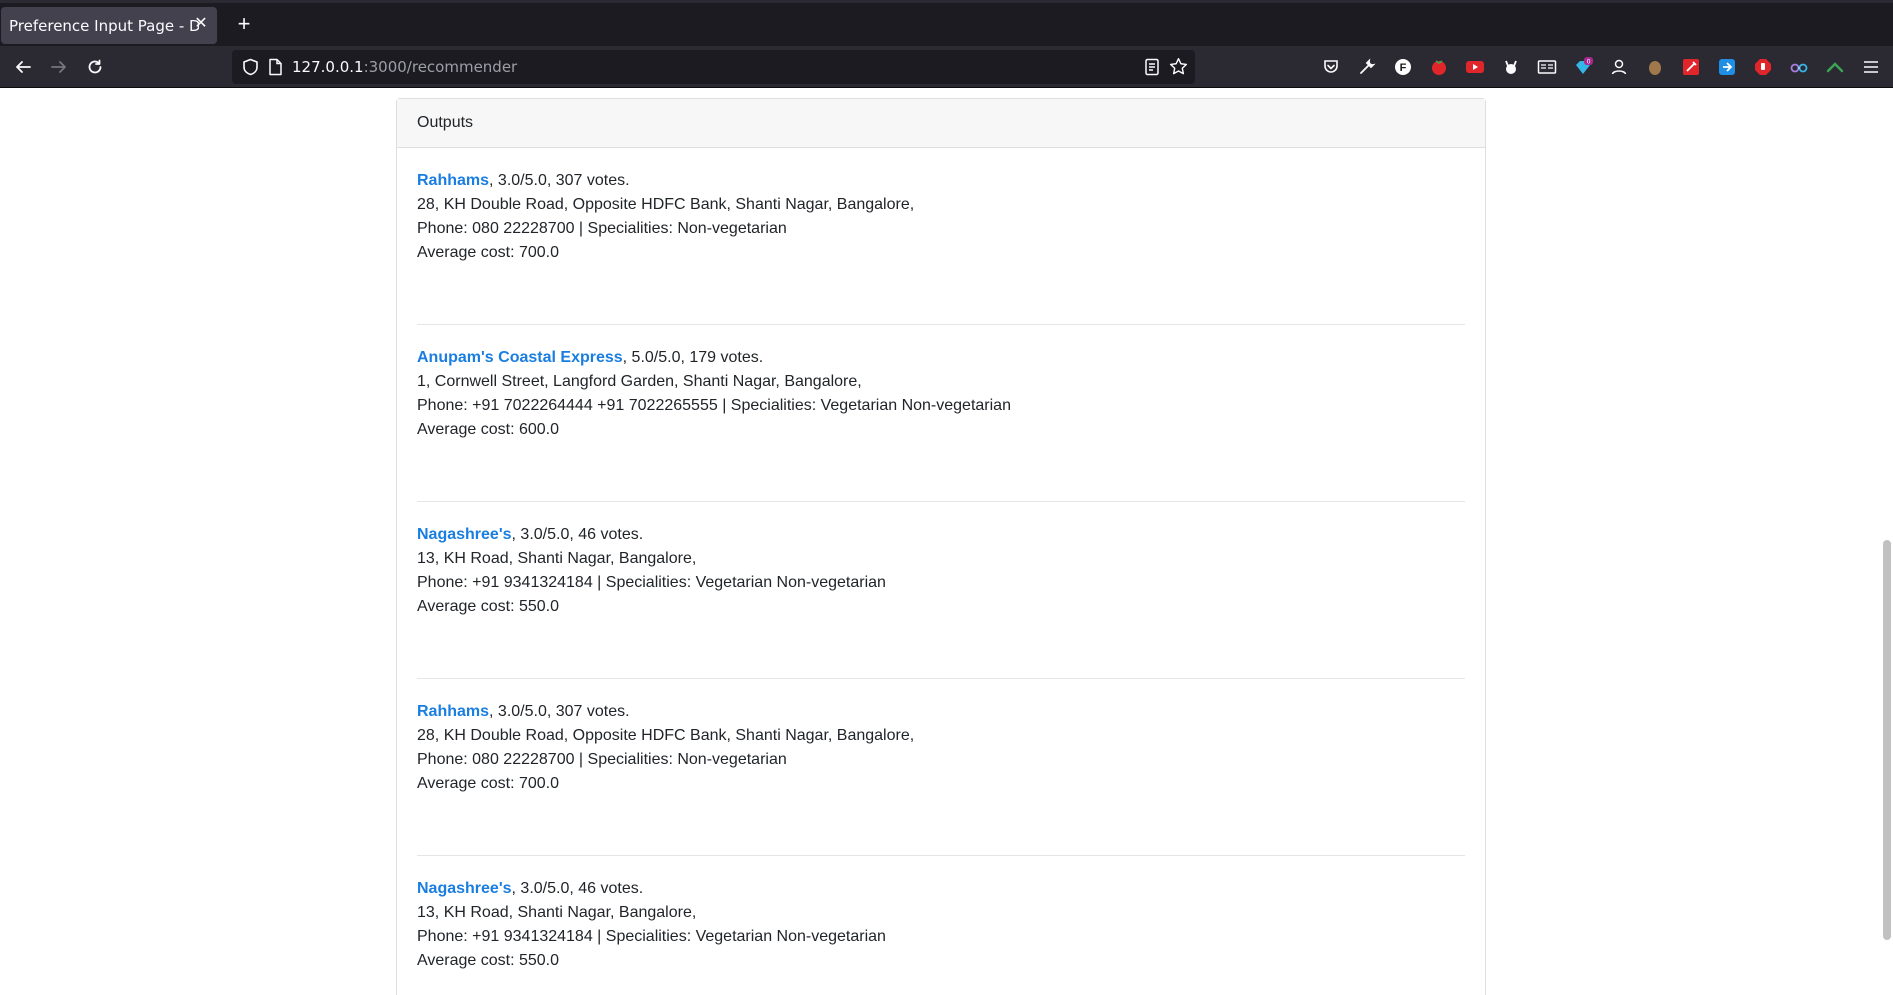  I want to click on reader-extension-icon, so click(1547, 67).